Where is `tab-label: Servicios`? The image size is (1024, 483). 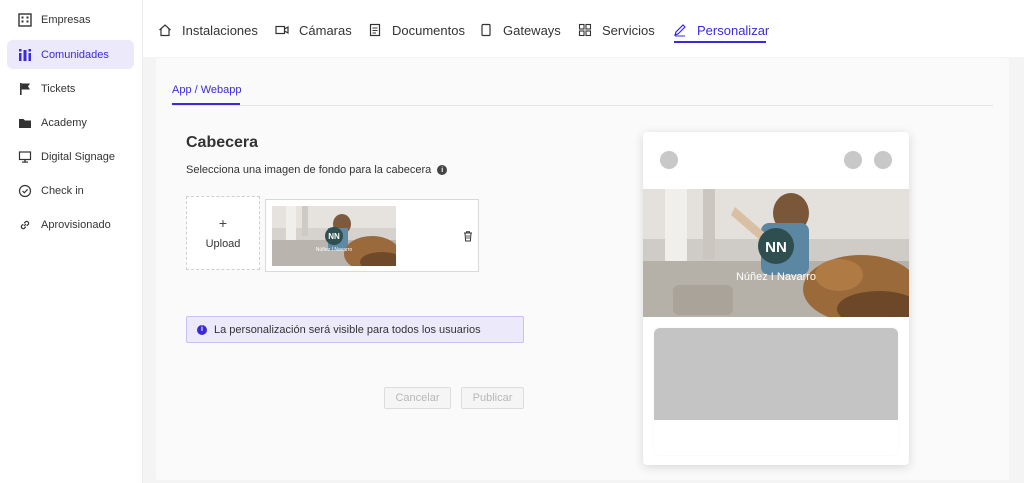
tab-label: Servicios is located at coordinates (628, 30).